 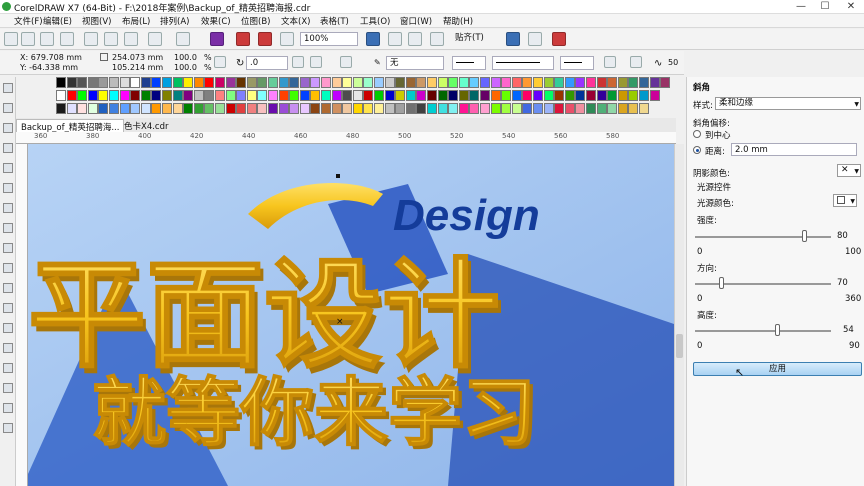 I want to click on rectangle-tool-icon, so click(x=8, y=208).